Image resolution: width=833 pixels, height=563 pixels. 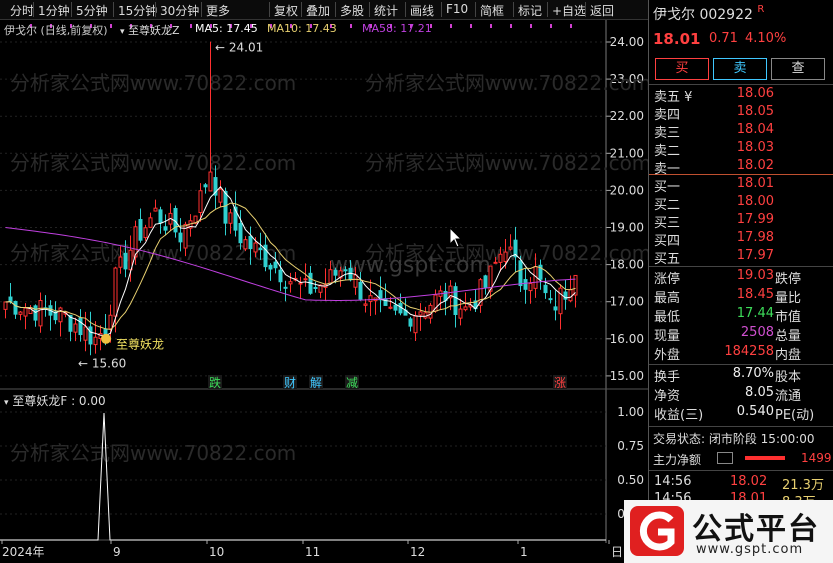 I want to click on indicator-name: ▾ 至尊妖龙Z, so click(x=150, y=30).